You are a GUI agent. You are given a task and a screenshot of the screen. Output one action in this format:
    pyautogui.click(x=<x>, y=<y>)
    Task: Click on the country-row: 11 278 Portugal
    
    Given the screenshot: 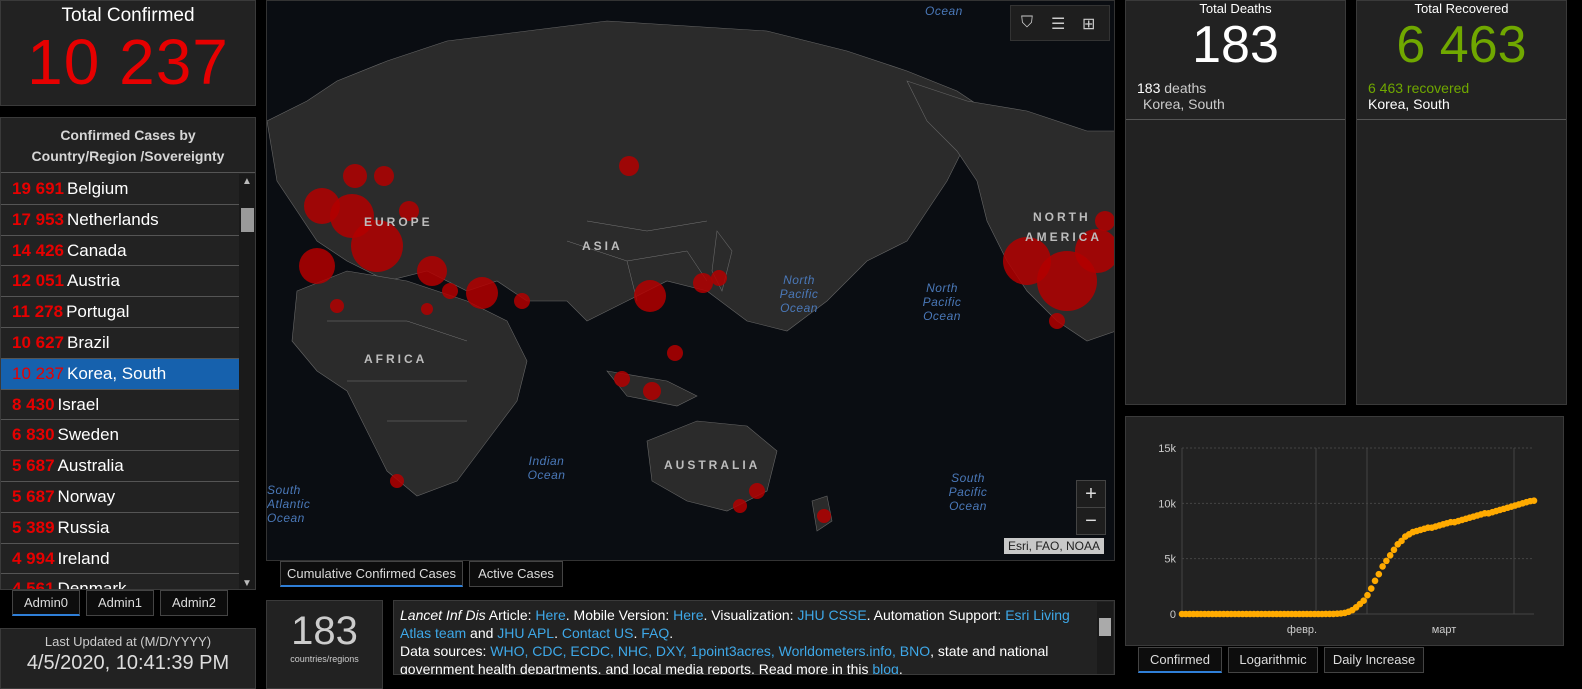 What is the action you would take?
    pyautogui.click(x=120, y=312)
    